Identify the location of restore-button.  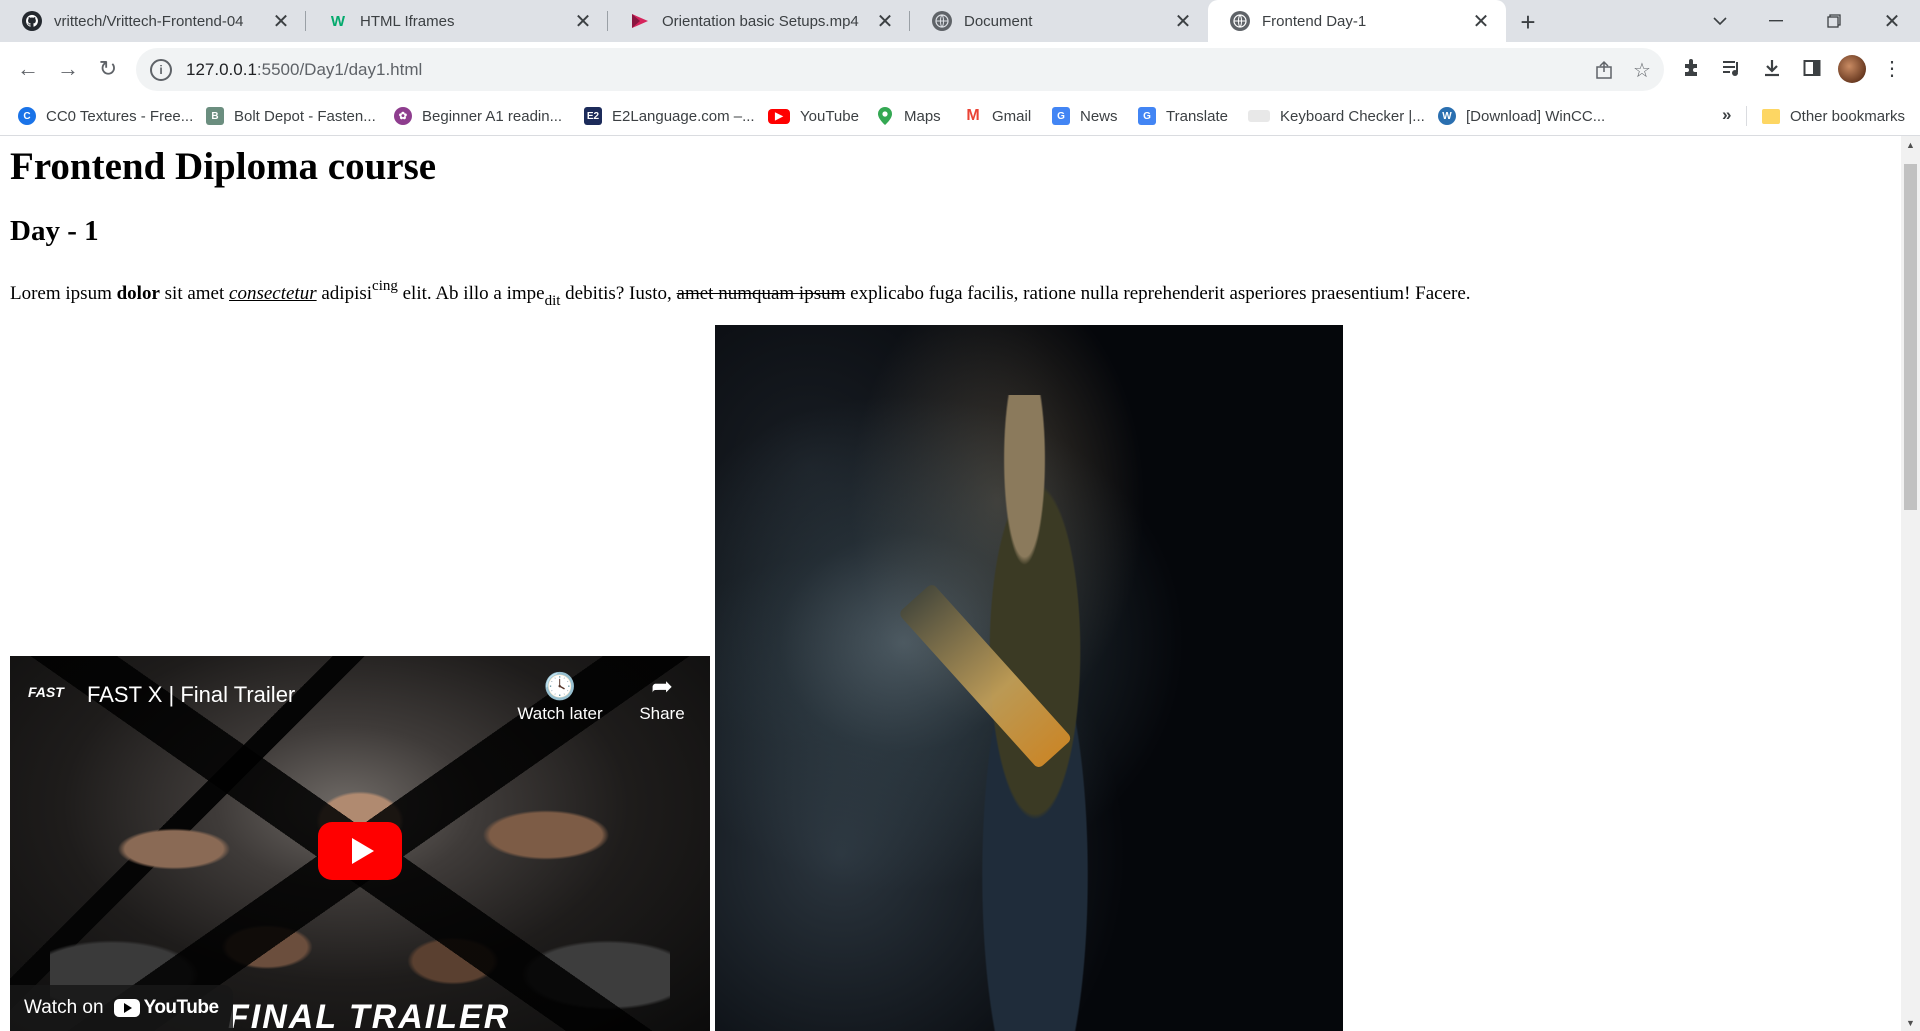
(1834, 21).